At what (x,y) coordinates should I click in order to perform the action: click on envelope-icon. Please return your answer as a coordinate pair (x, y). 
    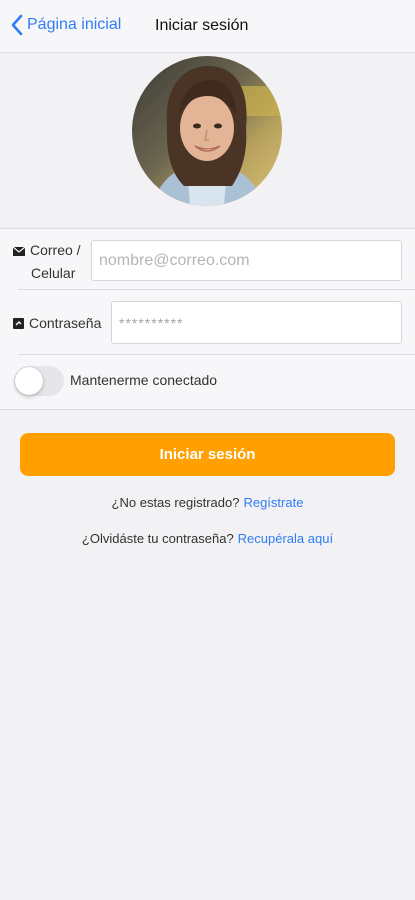
    Looking at the image, I should click on (19, 251).